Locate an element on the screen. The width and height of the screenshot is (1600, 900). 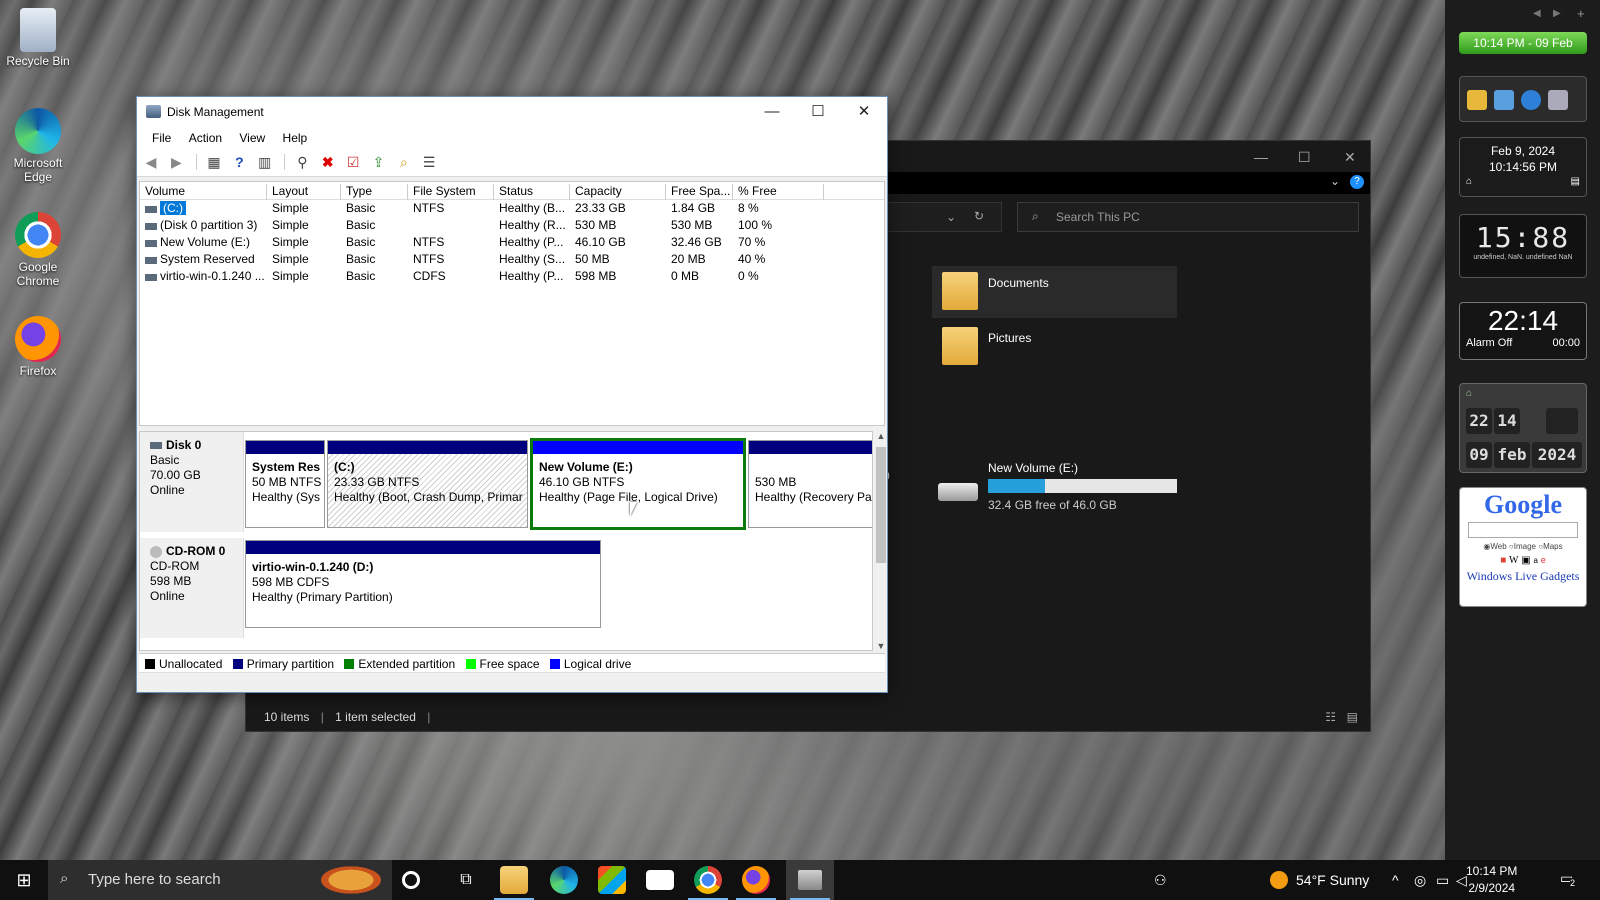
graphical-view-scrollbar: ▲ ▼ is located at coordinates (881, 541).